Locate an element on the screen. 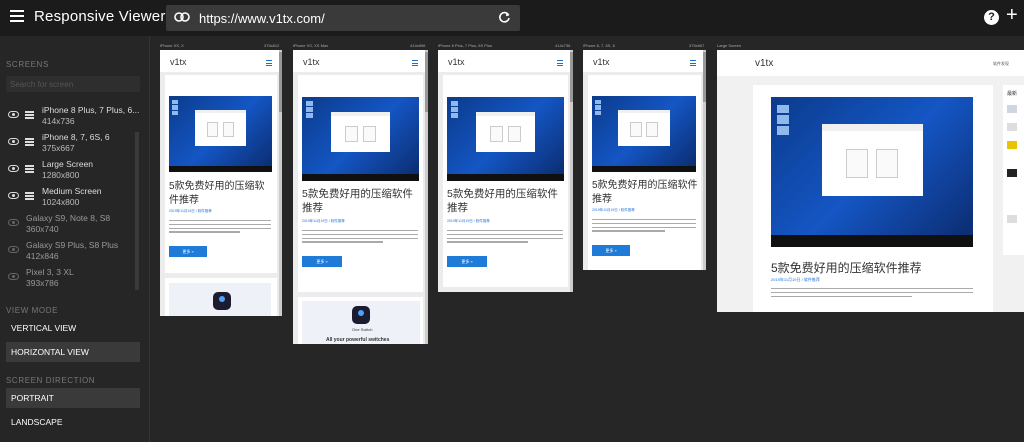 Image resolution: width=1024 pixels, height=442 pixels. screen-name: Galaxy S9 Plus, S8 Plus is located at coordinates (72, 245).